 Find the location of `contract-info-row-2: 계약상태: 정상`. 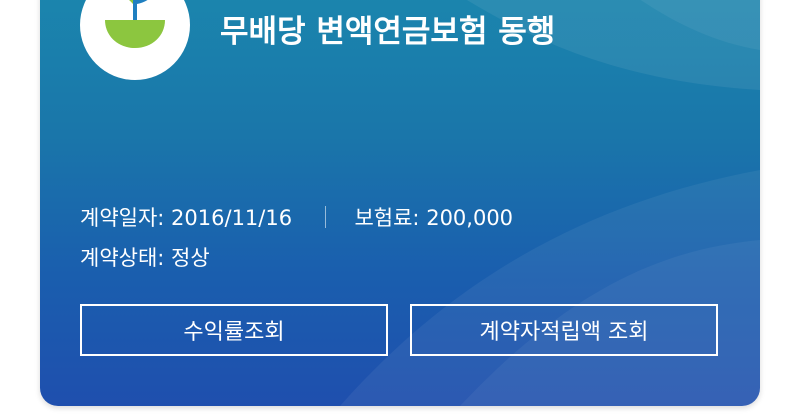

contract-info-row-2: 계약상태: 정상 is located at coordinates (145, 257).